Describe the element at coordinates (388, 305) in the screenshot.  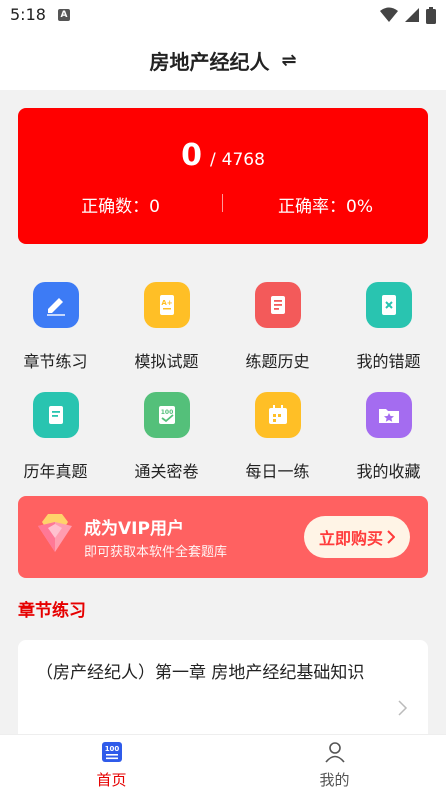
I see `wrong-book-icon` at that location.